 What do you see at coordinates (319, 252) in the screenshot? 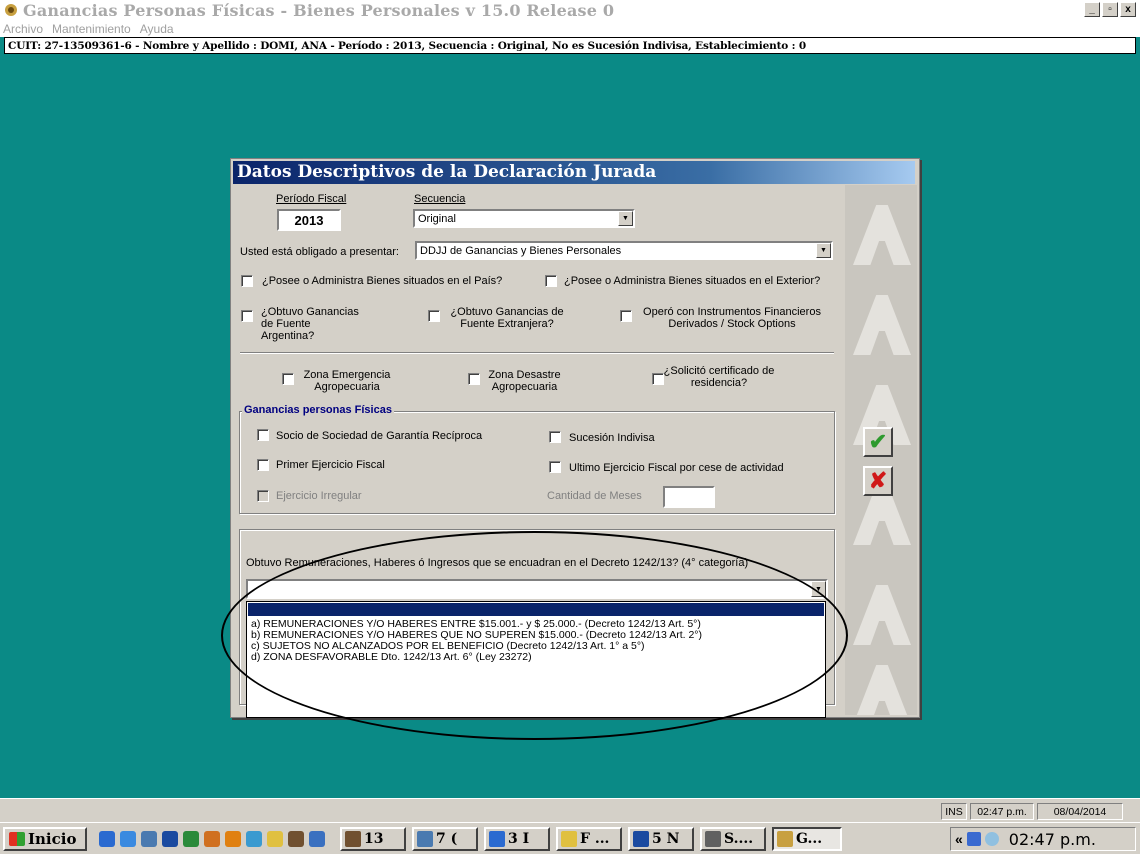
I see `obligado-label: Usted está obligado a presentar:` at bounding box center [319, 252].